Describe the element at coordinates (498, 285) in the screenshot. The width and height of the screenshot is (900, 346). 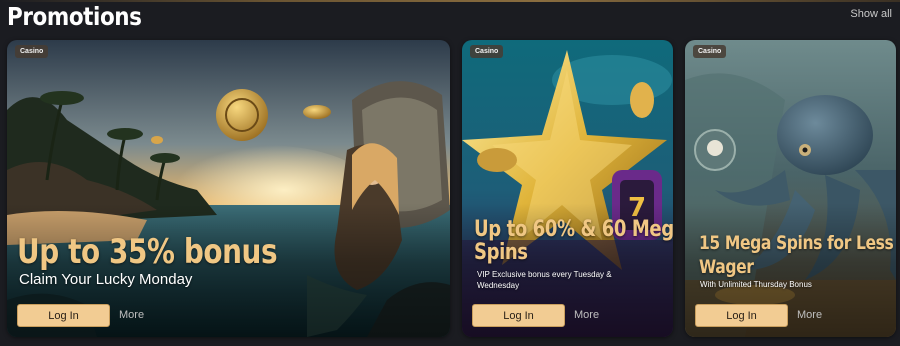
I see `promo-subtitle-line-2: Wednesday` at that location.